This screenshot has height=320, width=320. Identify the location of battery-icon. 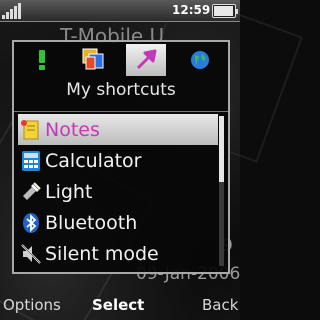
(225, 11).